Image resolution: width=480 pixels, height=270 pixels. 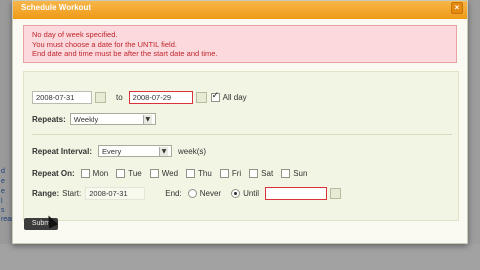 I want to click on day-label: Sun, so click(x=300, y=173).